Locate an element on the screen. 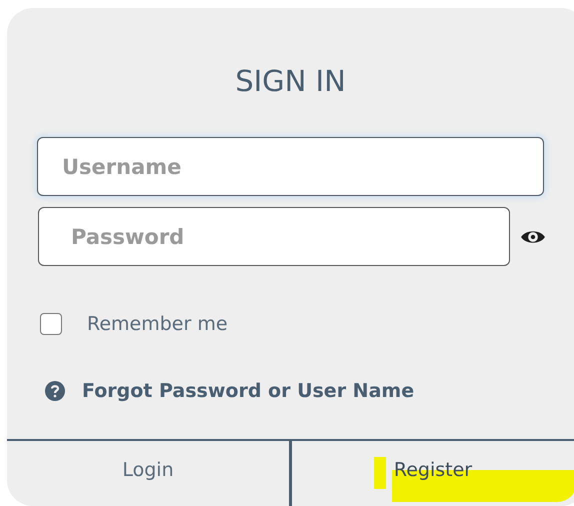 The width and height of the screenshot is (574, 506). login-button: Login is located at coordinates (148, 473).